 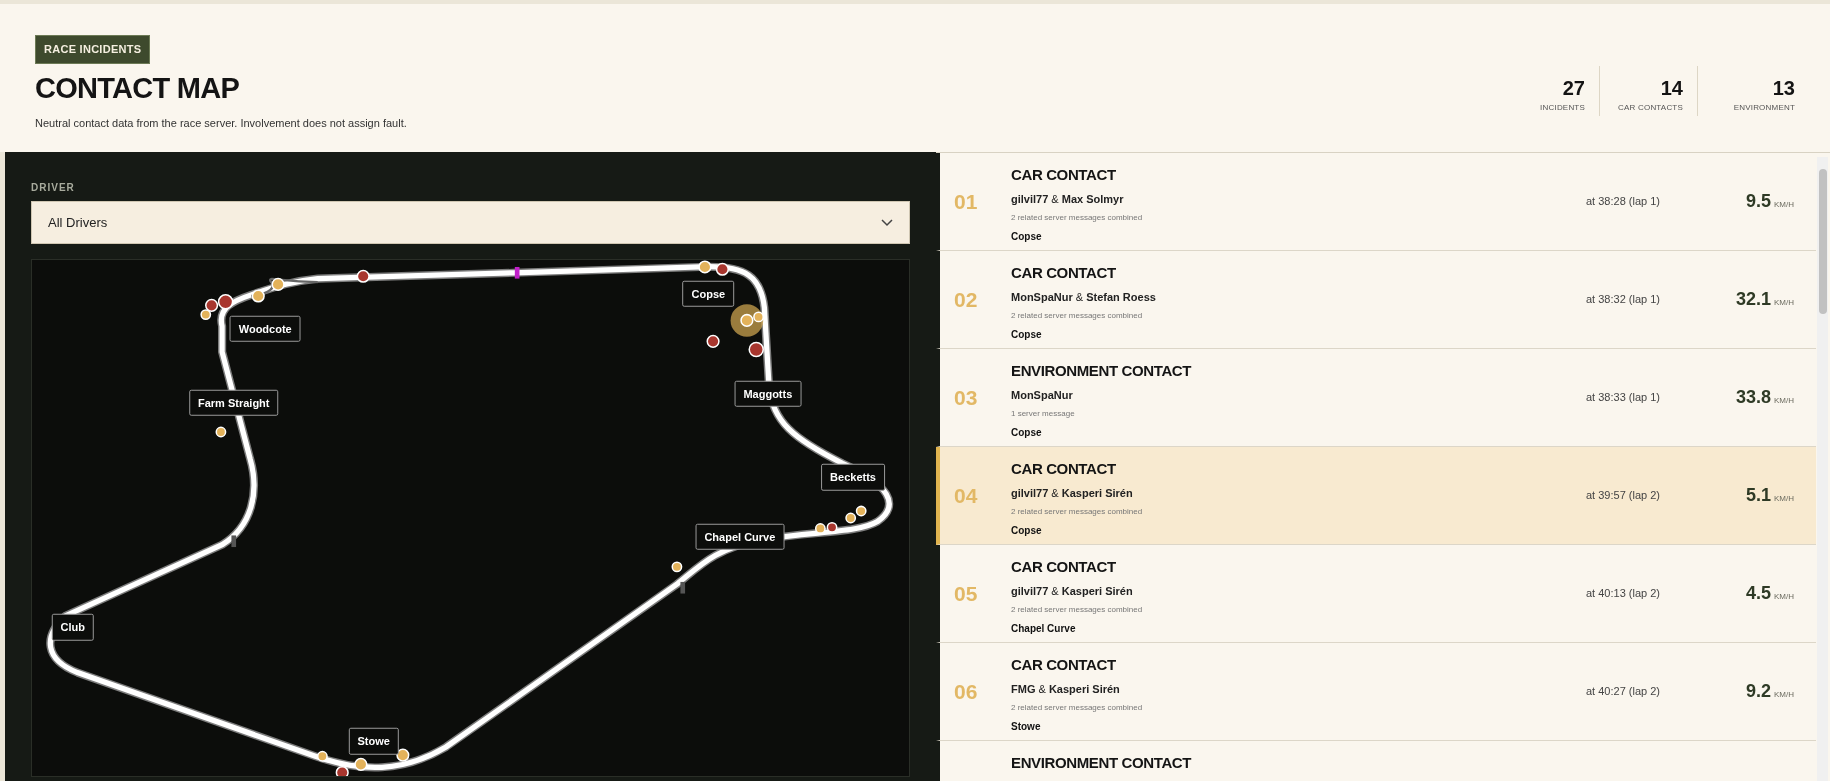 I want to click on incident-number: 04, so click(x=966, y=495).